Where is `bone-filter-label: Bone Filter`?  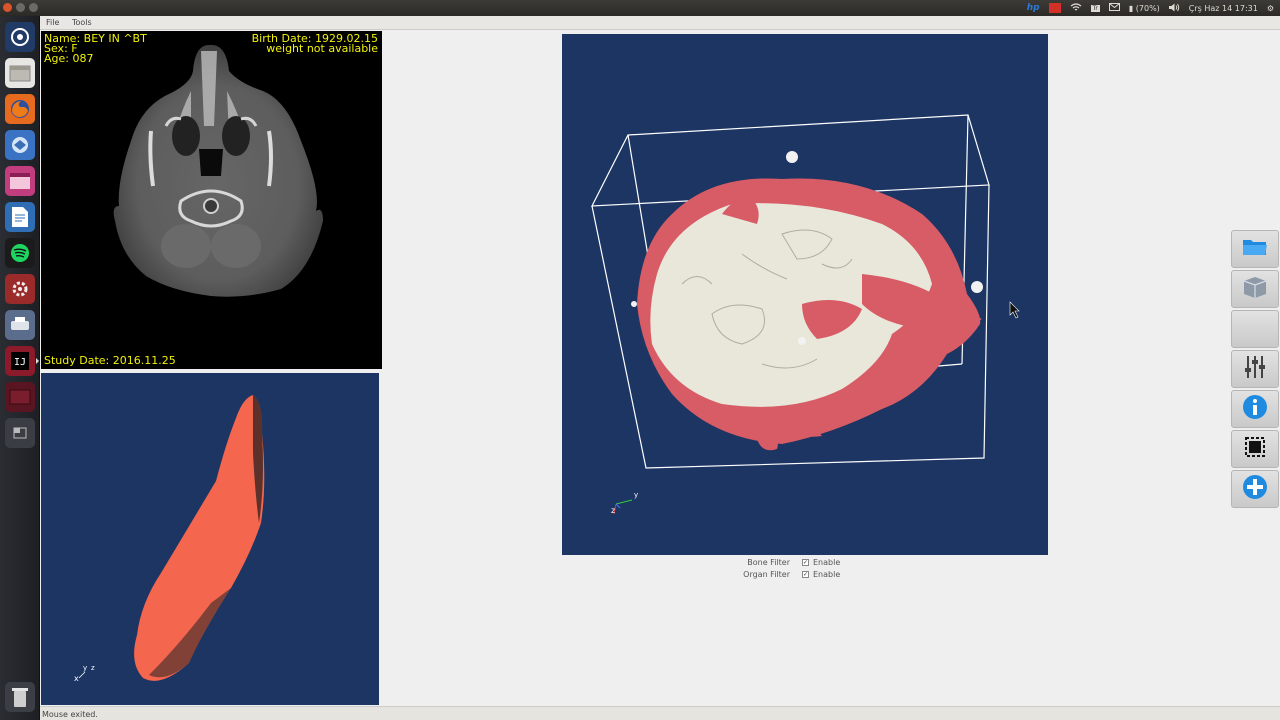
bone-filter-label: Bone Filter is located at coordinates (768, 562).